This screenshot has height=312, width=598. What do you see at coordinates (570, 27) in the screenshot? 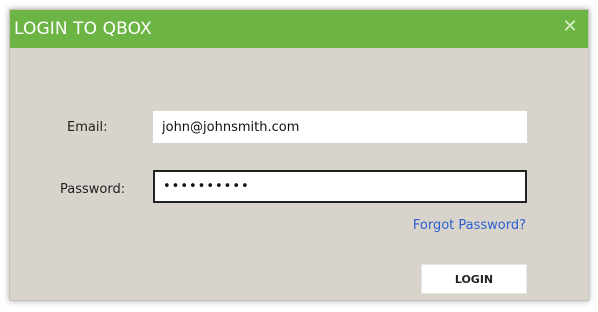
I see `close-icon: ✕` at bounding box center [570, 27].